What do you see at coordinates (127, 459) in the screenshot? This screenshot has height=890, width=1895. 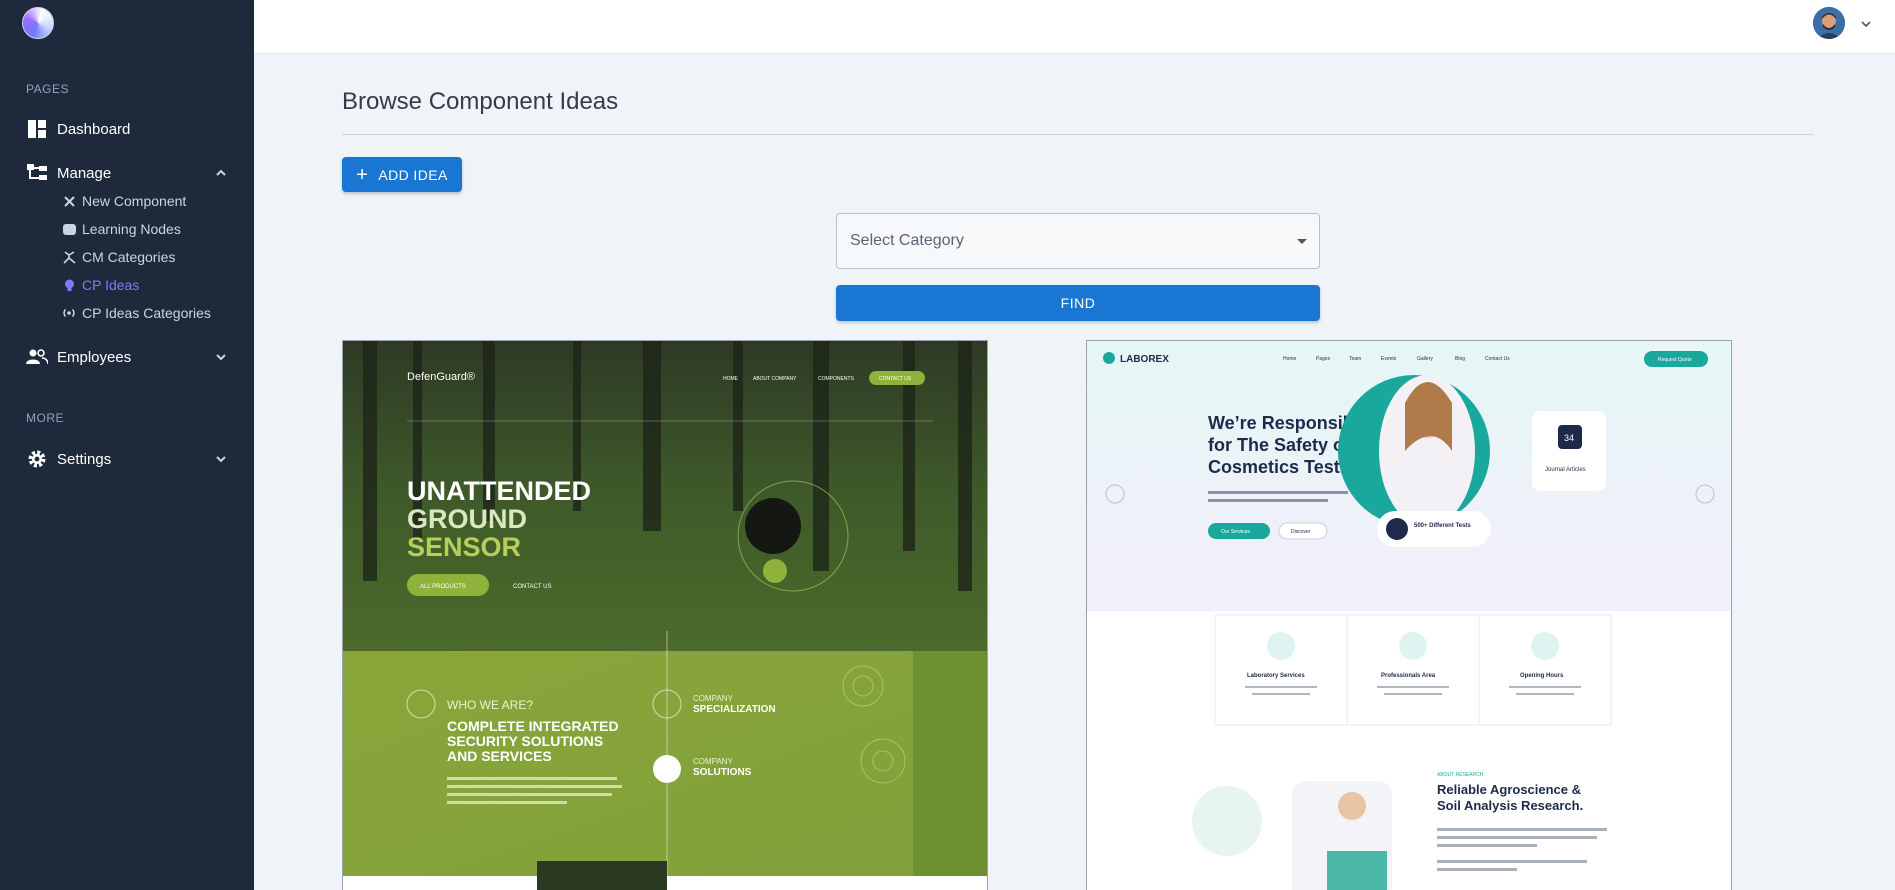 I see `sidebar-item-settings: Settings` at bounding box center [127, 459].